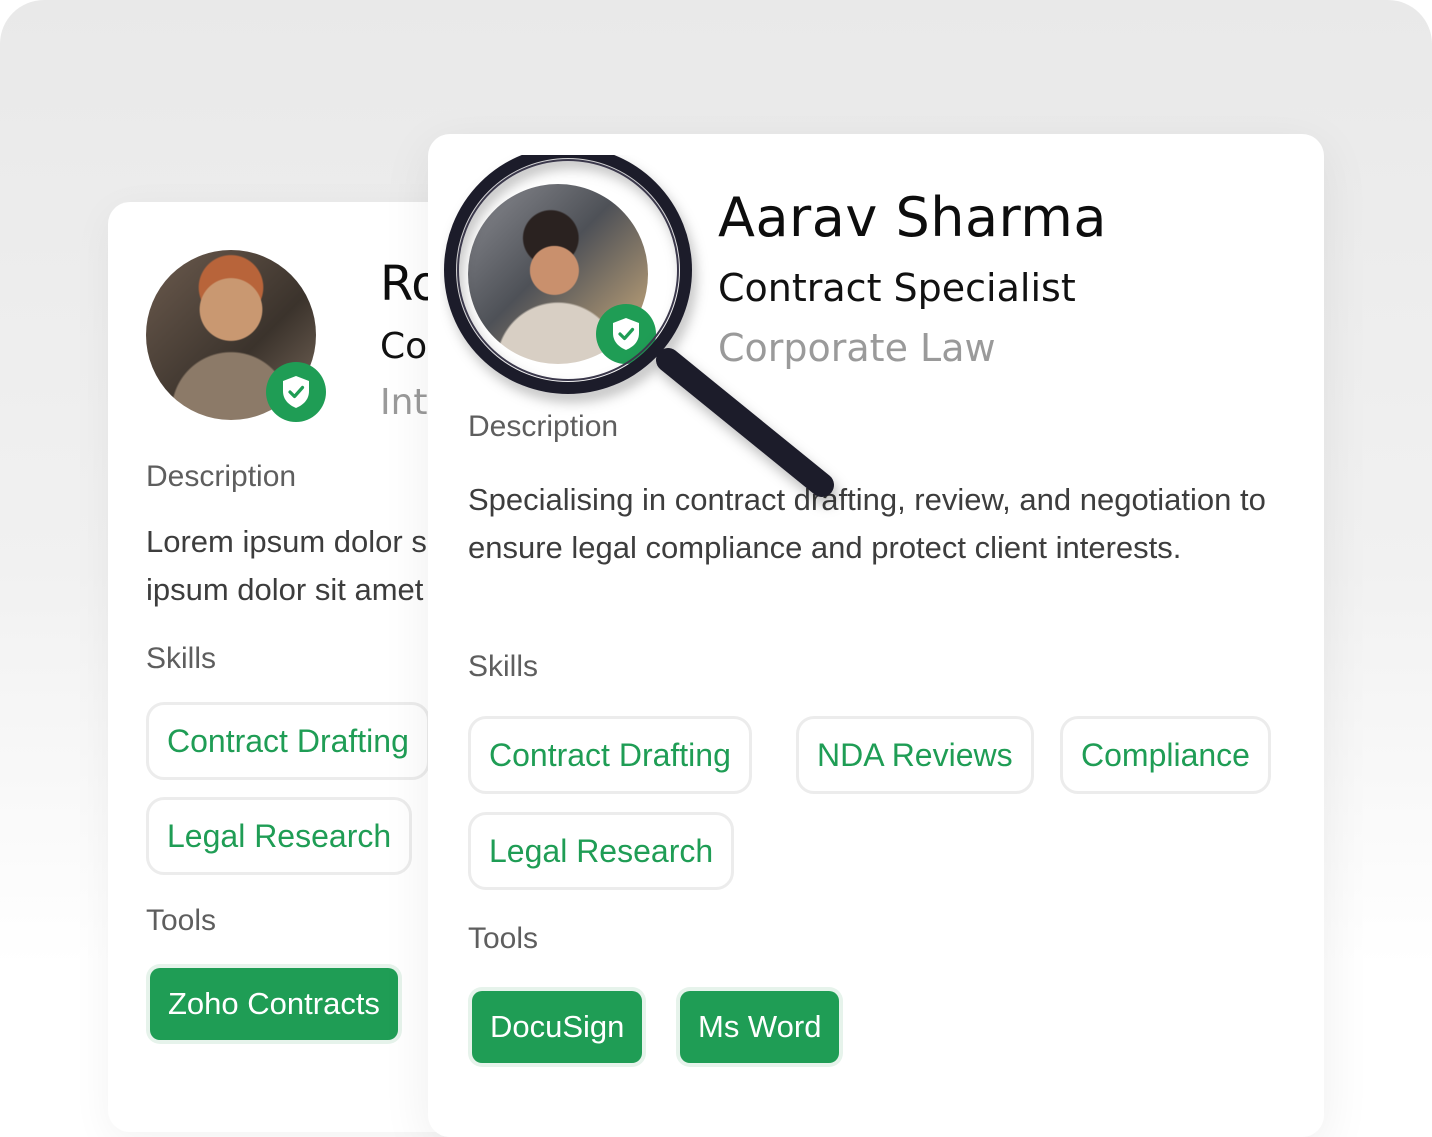  Describe the element at coordinates (876, 1102) in the screenshot. I see `card-fade` at that location.